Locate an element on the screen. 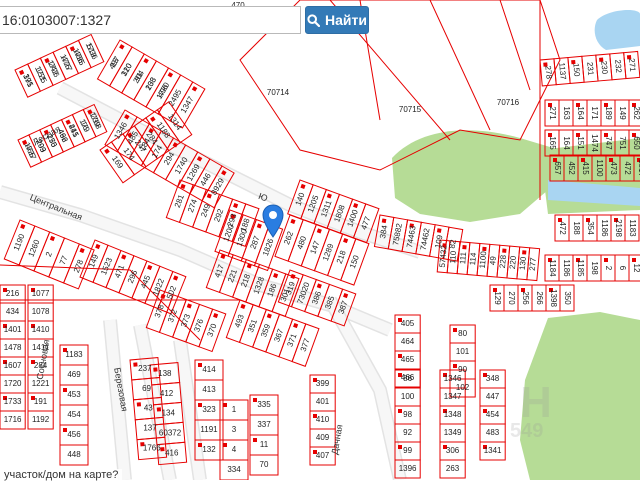  parcel-number-label: 134 is located at coordinates (169, 413).